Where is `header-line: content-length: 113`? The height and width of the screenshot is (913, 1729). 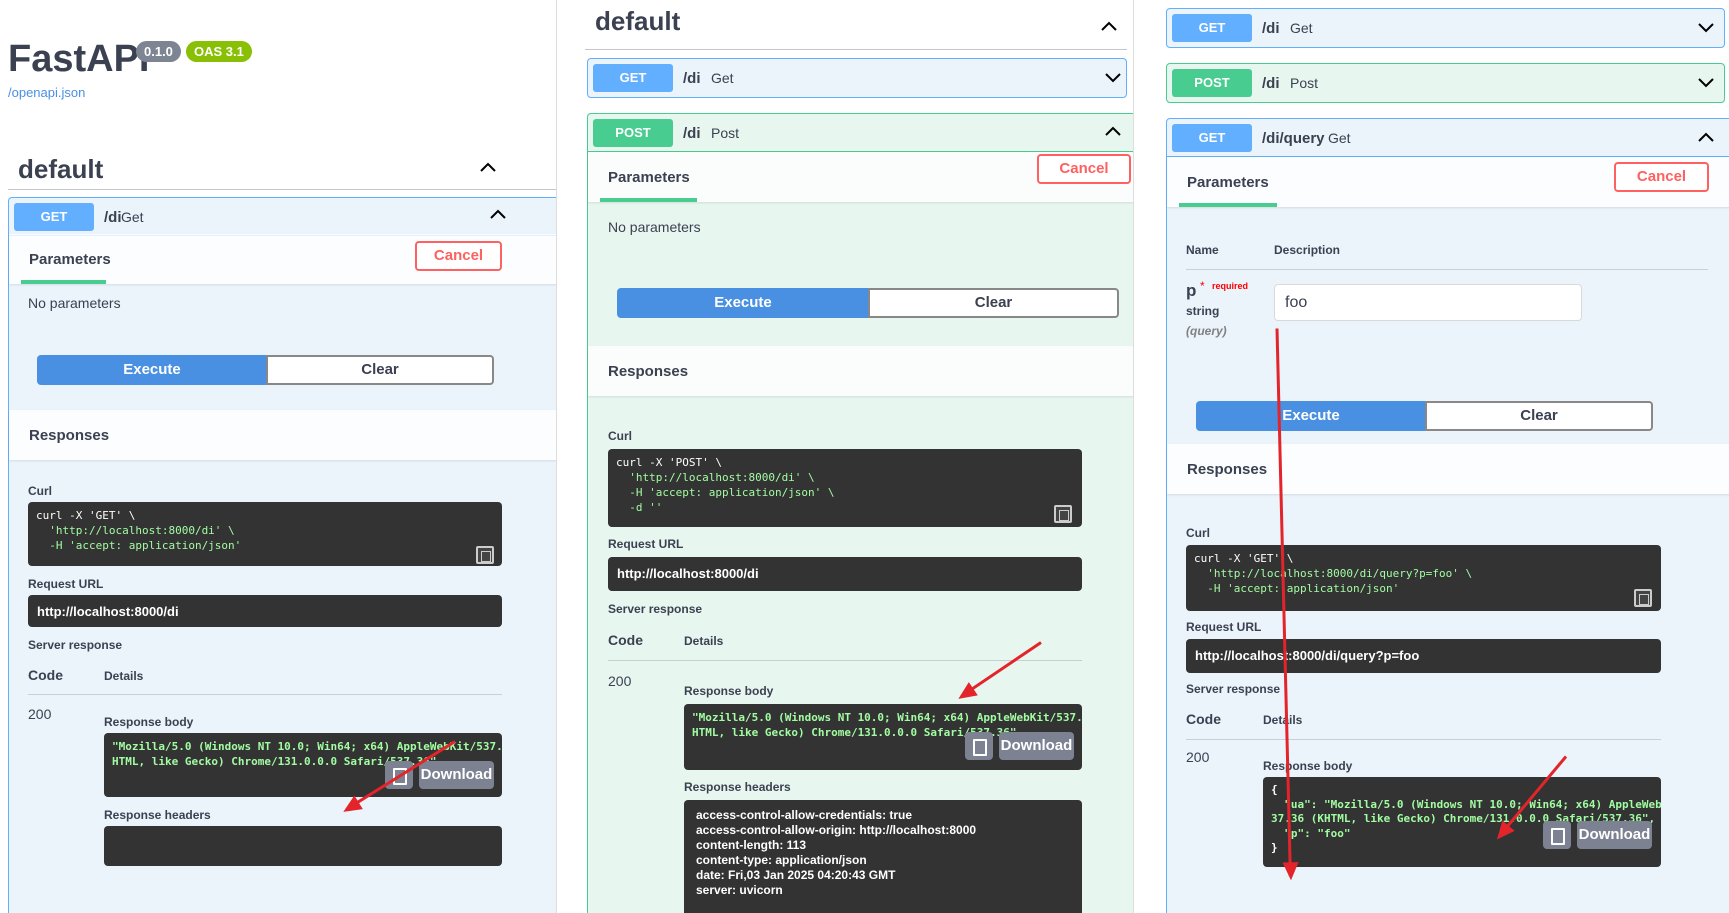
header-line: content-length: 113 is located at coordinates (751, 845).